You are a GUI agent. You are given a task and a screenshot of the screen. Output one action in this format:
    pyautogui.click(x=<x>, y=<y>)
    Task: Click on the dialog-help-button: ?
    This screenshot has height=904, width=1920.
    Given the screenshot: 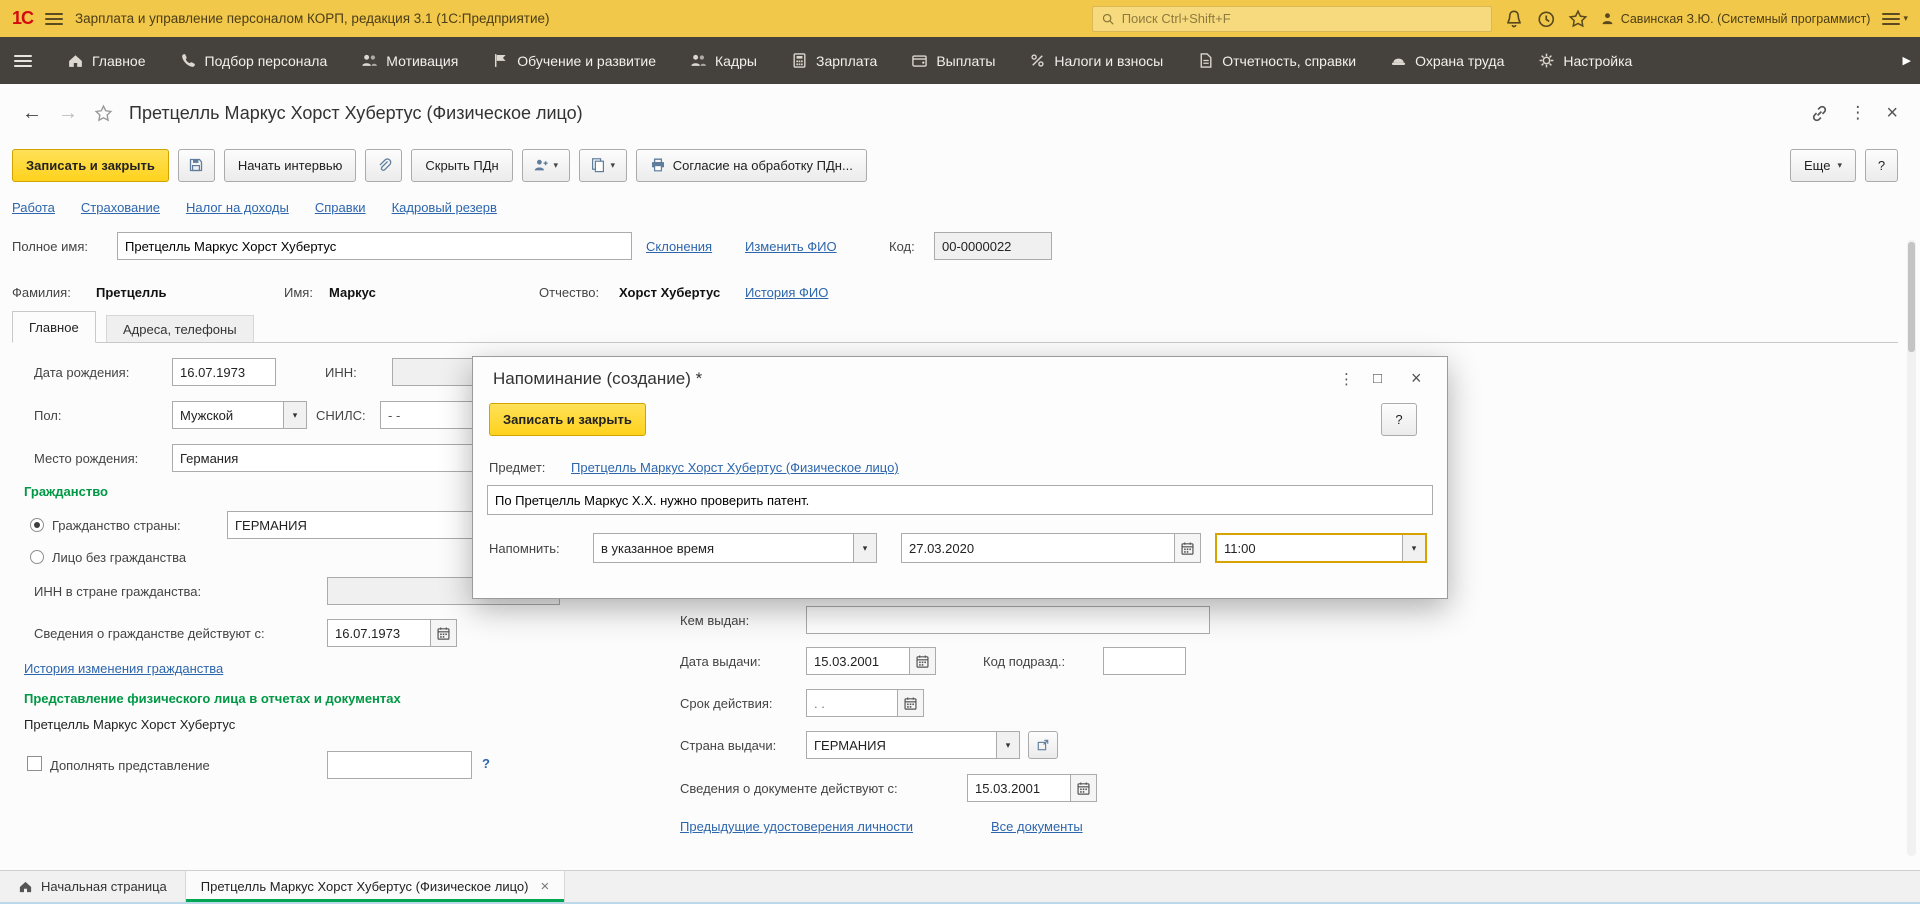 What is the action you would take?
    pyautogui.click(x=1399, y=419)
    